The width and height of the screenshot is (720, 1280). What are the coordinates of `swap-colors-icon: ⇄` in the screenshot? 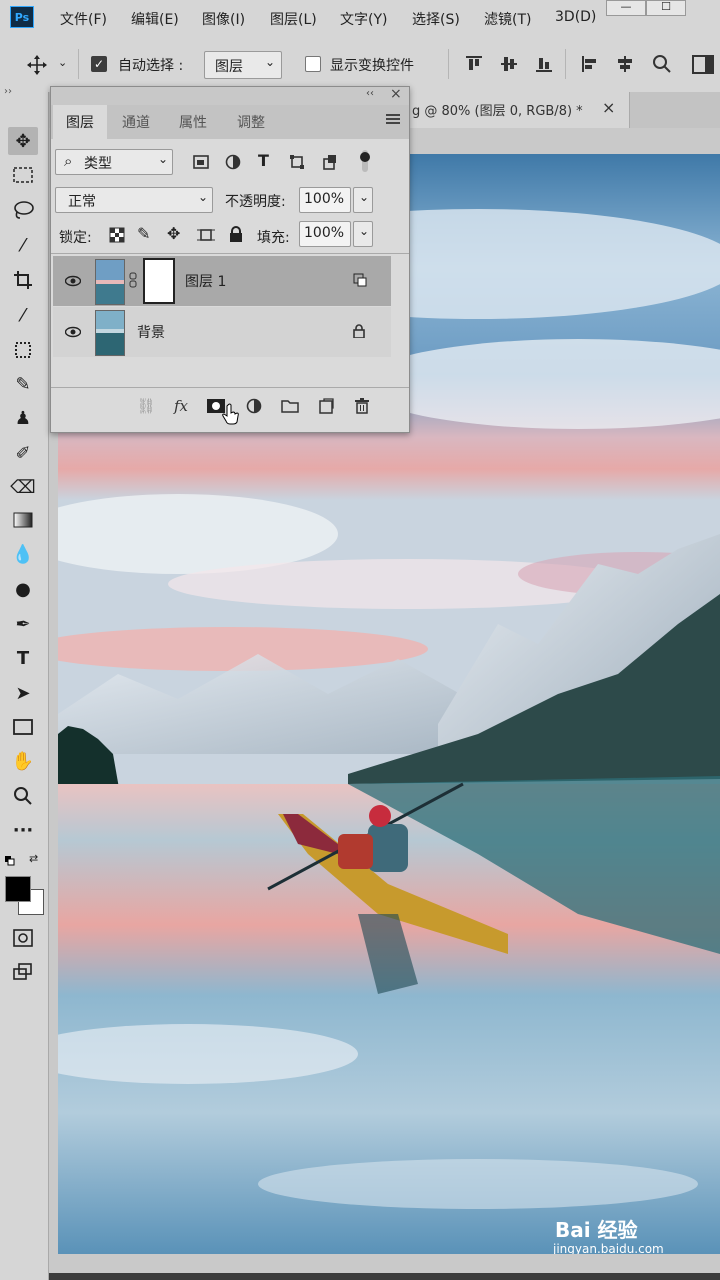 It's located at (33, 858).